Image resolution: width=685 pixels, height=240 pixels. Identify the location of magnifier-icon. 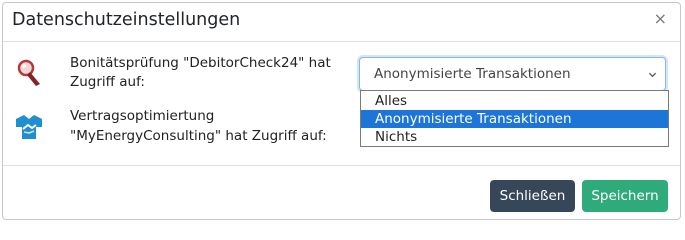
(30, 73).